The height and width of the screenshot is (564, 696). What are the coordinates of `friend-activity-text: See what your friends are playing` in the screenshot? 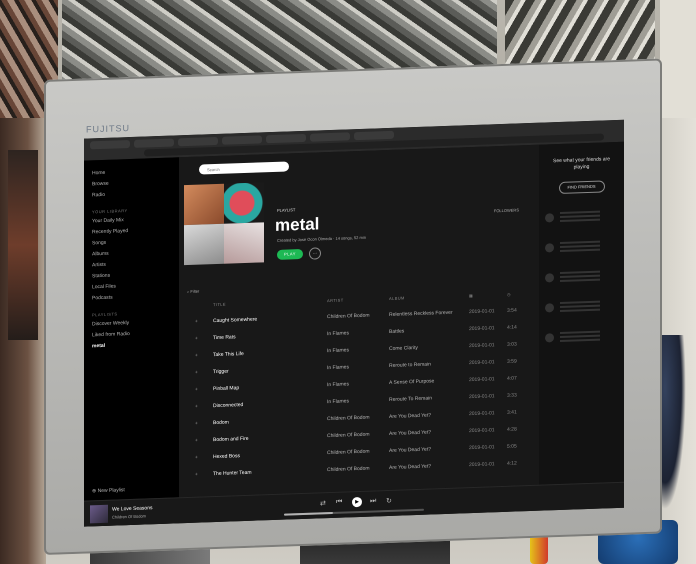 It's located at (581, 163).